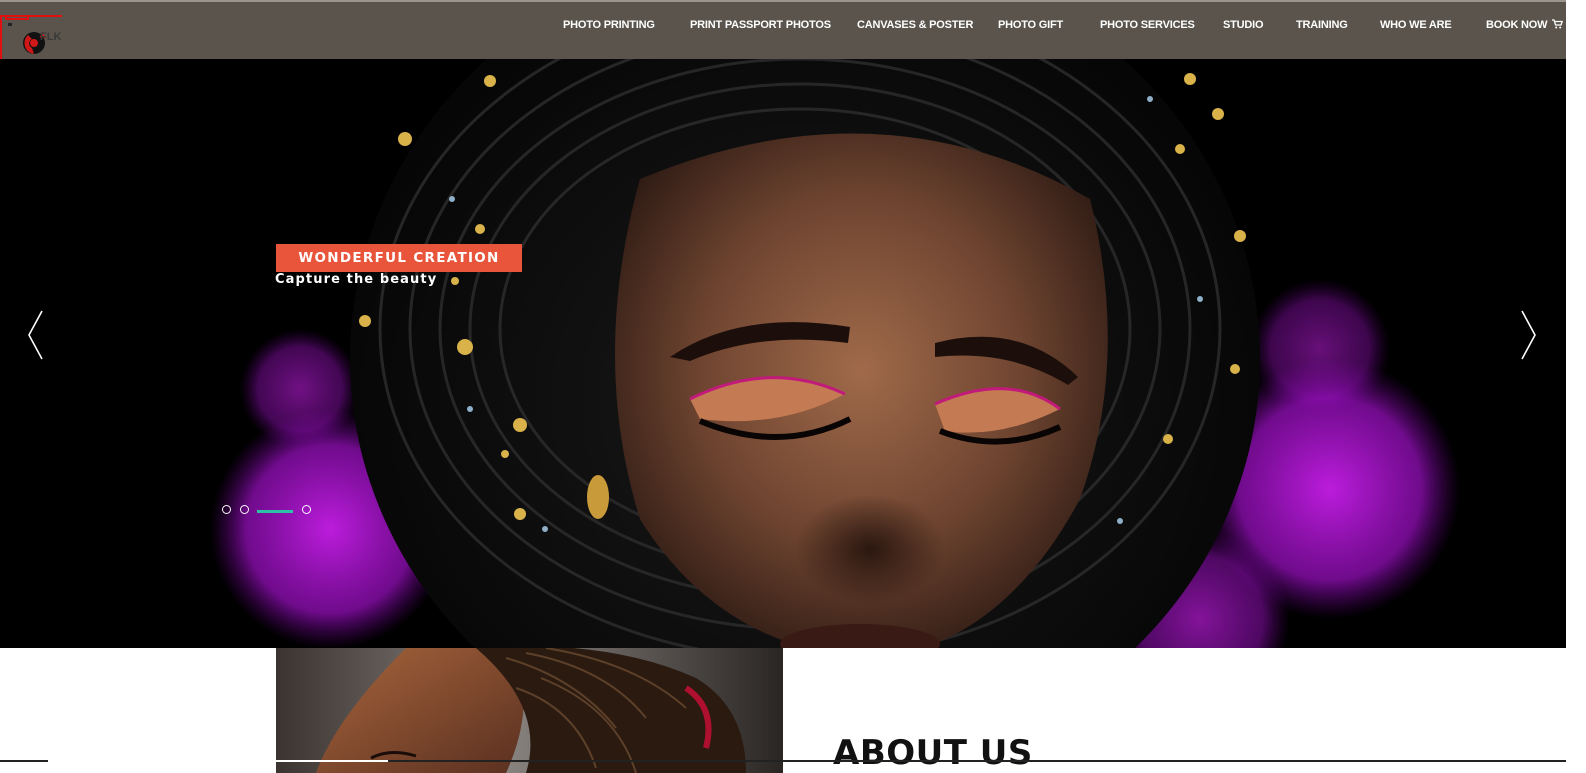 The image size is (1586, 773). I want to click on about-photo, so click(529, 710).